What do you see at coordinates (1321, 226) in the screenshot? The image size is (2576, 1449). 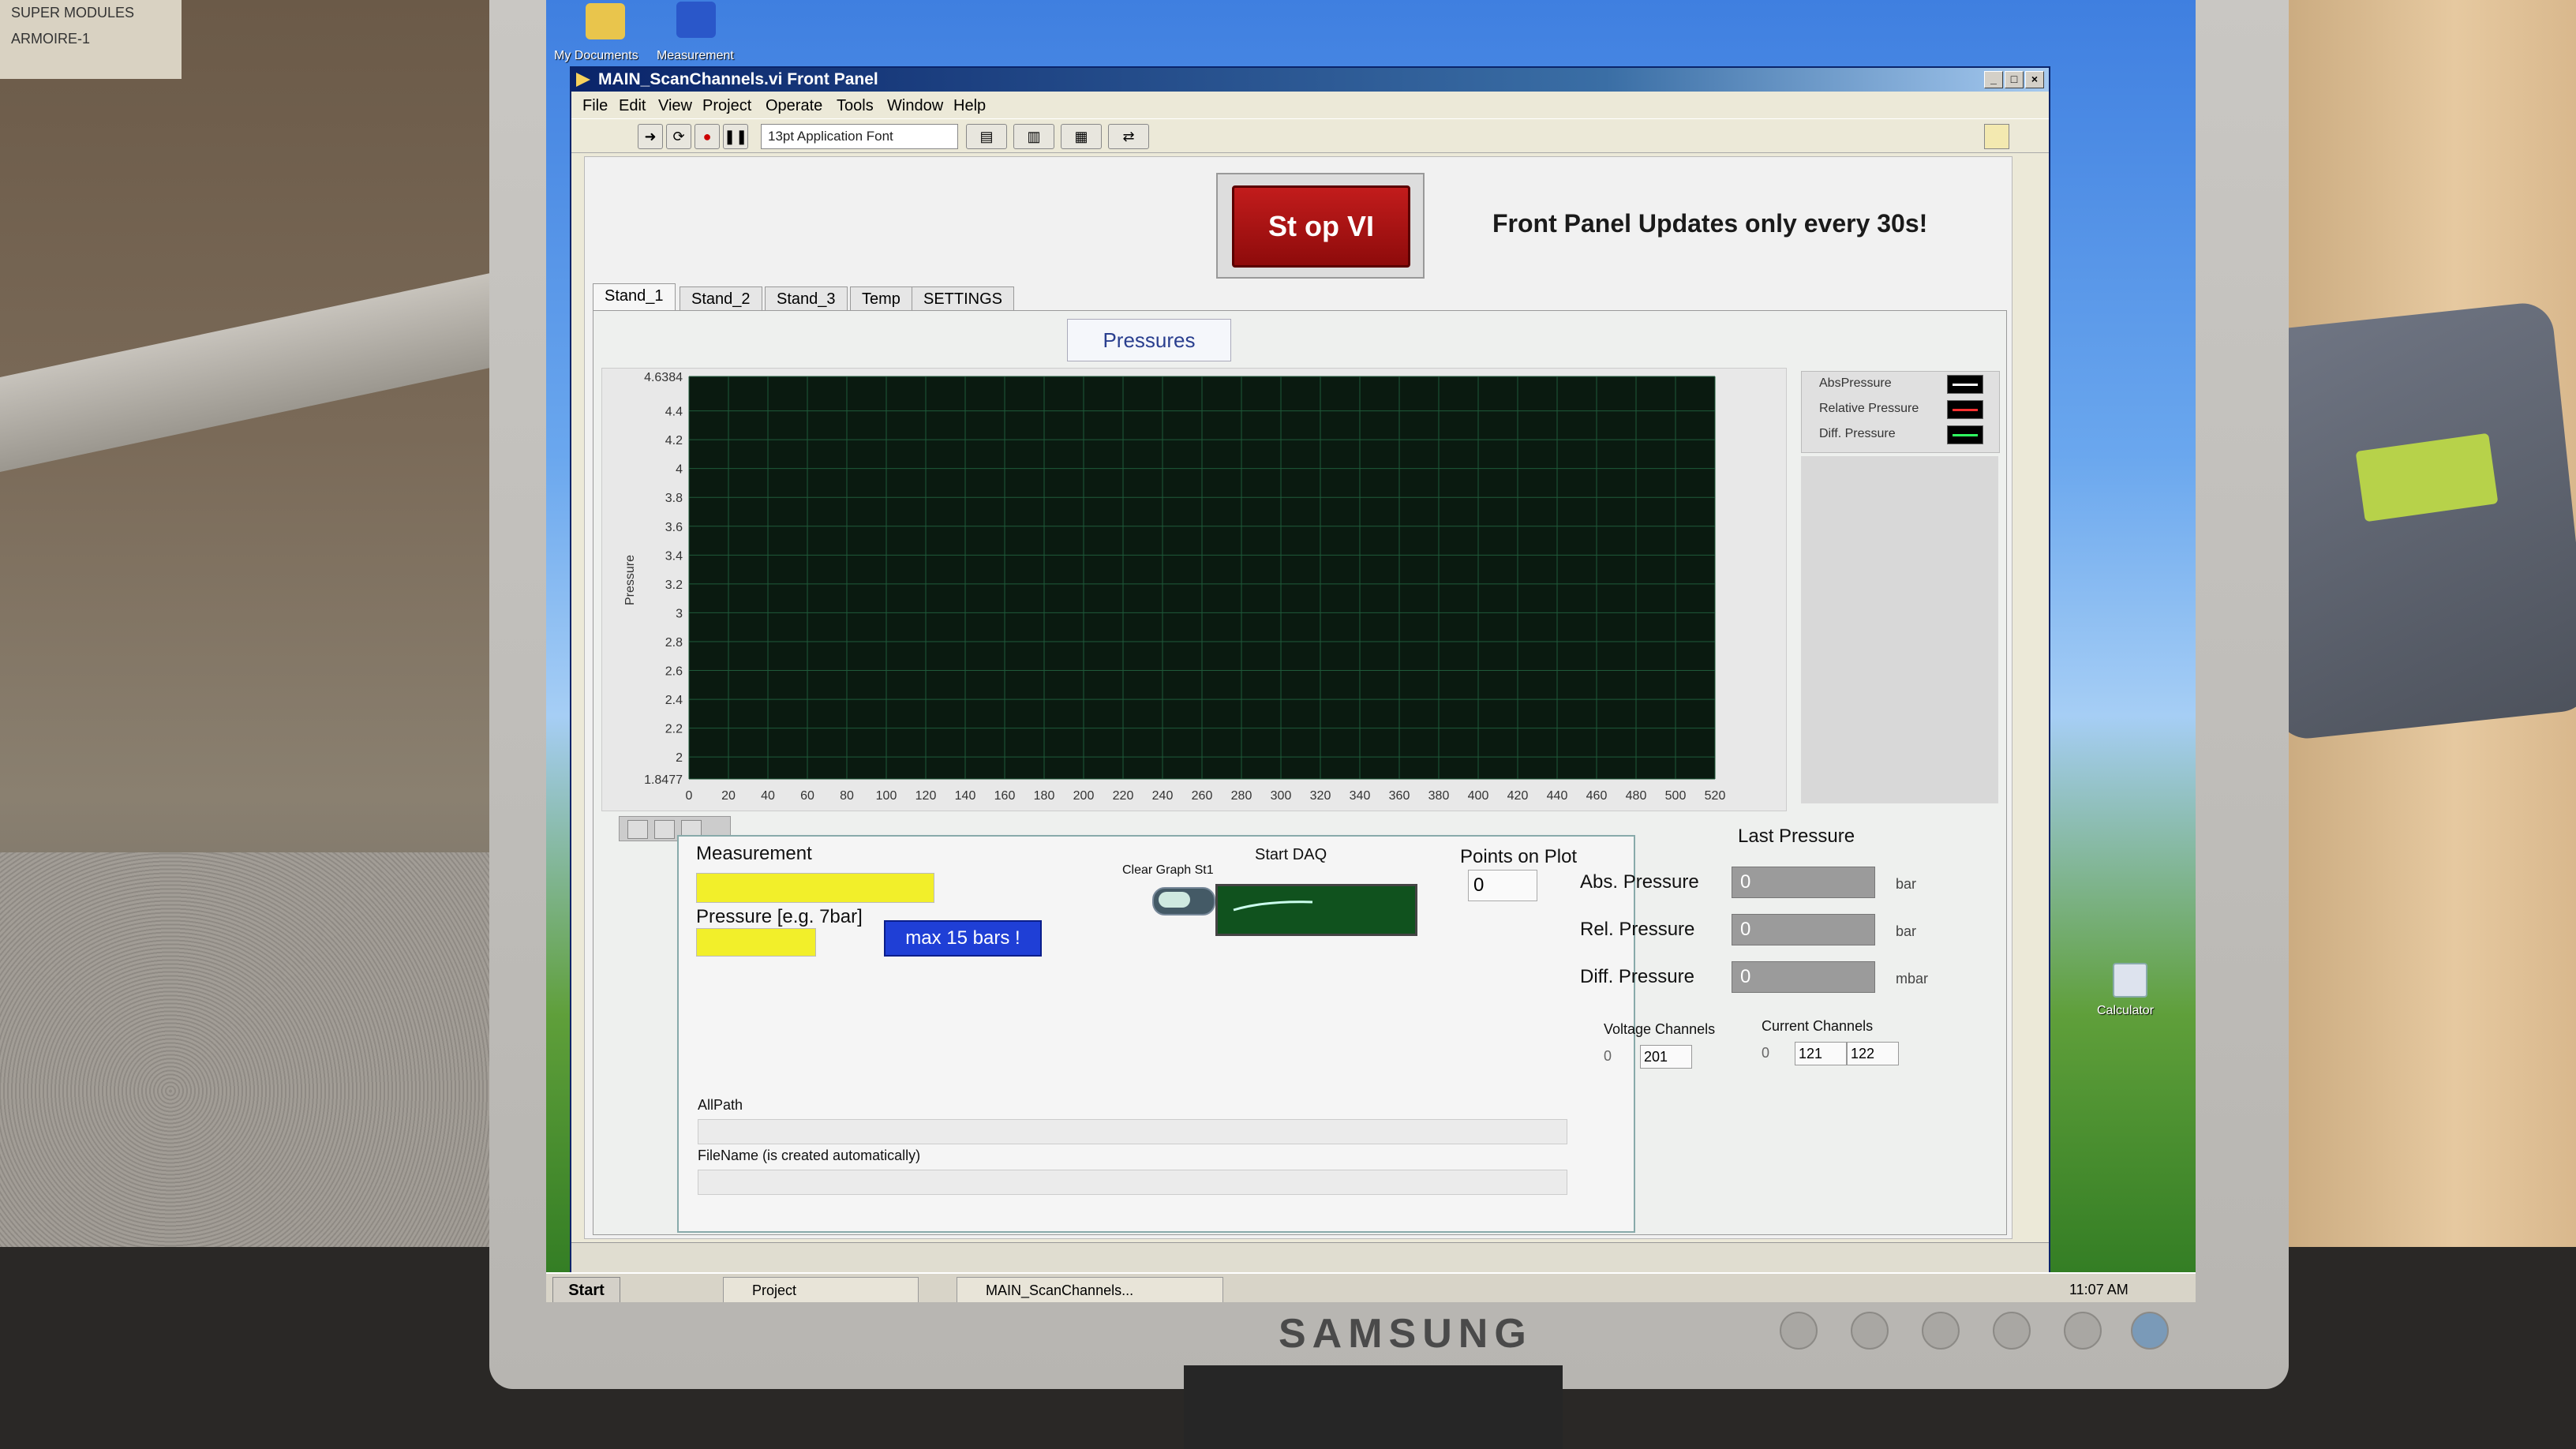 I see `stop-vi-button: St op VI` at bounding box center [1321, 226].